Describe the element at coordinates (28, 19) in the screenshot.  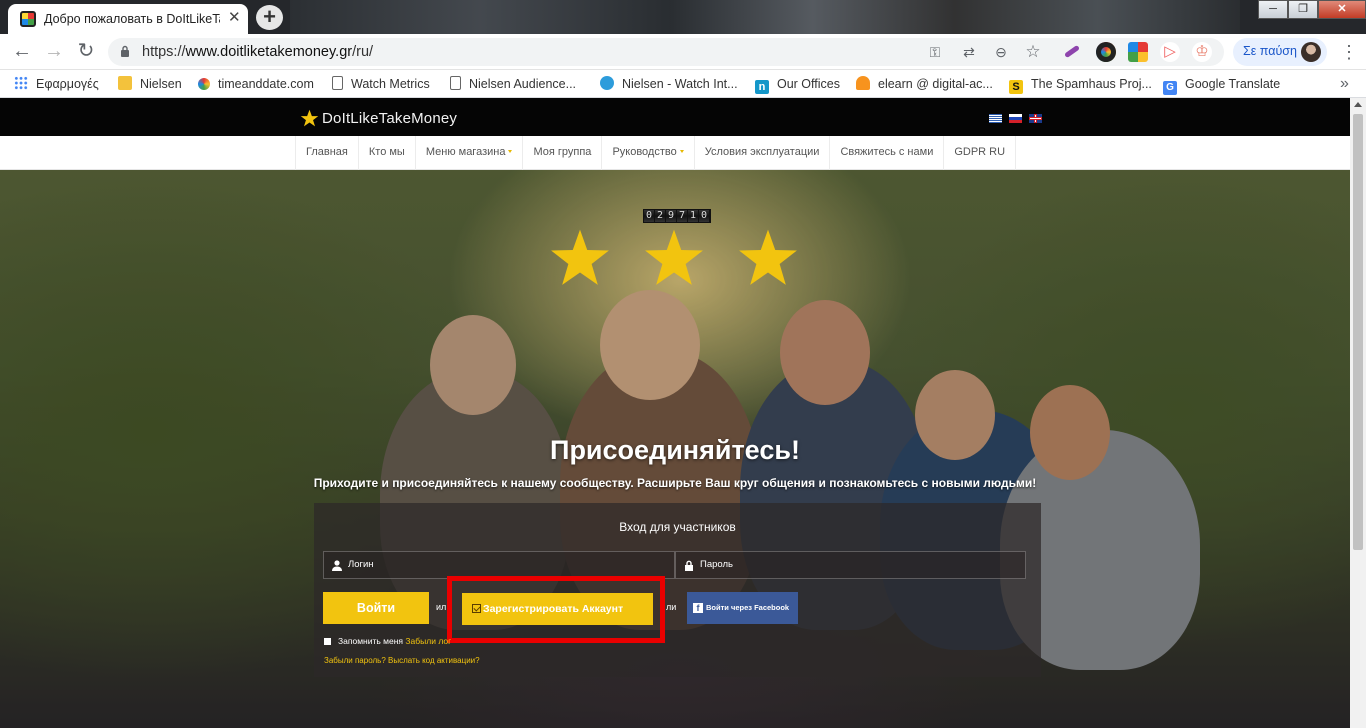
I see `site-favicon-icon` at that location.